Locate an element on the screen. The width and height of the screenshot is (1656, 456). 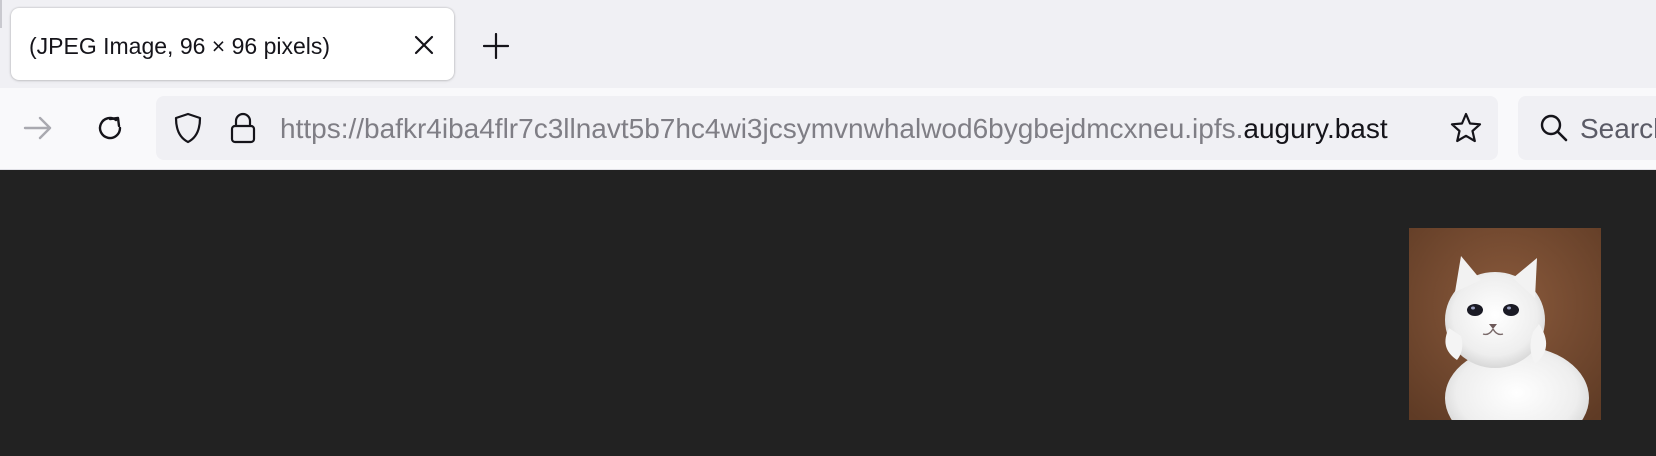
lock-icon is located at coordinates (243, 128).